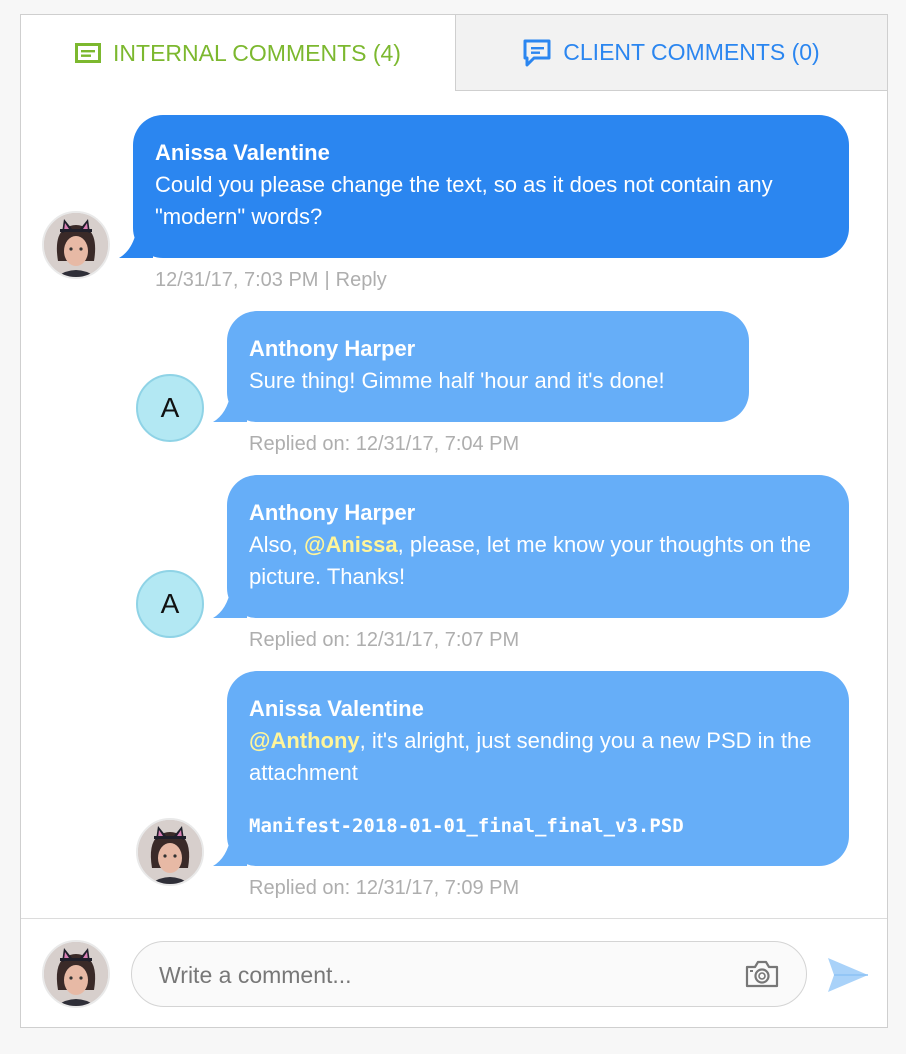 The image size is (906, 1054). Describe the element at coordinates (384, 888) in the screenshot. I see `comment-meta: Replied on: 12/31/17, 7:09 PM` at that location.